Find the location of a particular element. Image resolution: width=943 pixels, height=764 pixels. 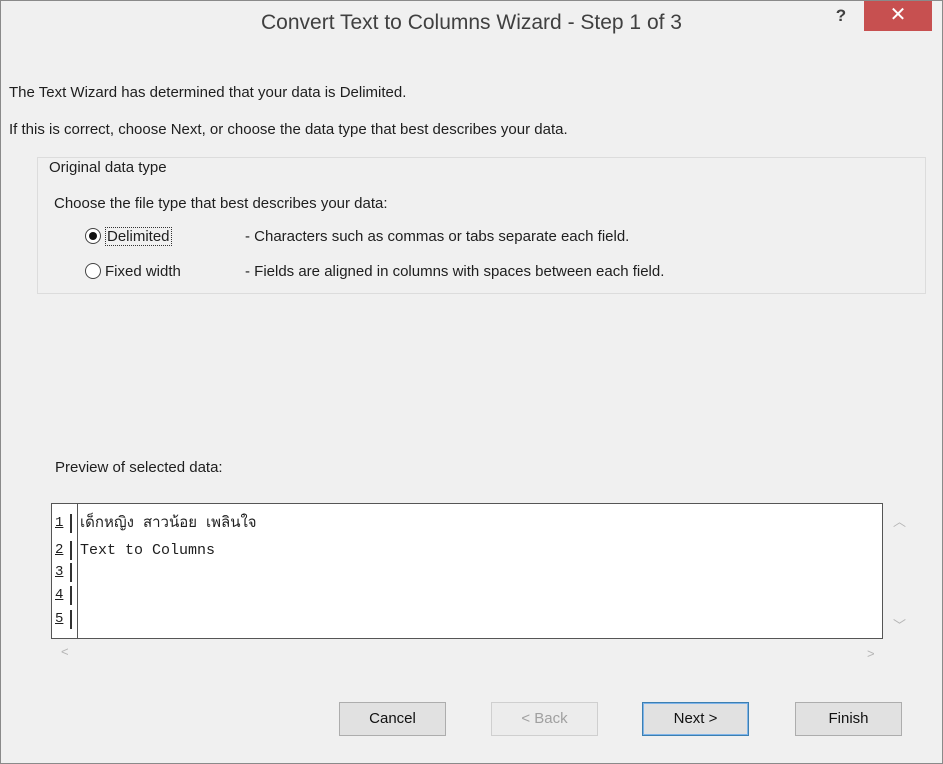

line-number-gutter: 1 2 3 4 5 is located at coordinates (65, 571).